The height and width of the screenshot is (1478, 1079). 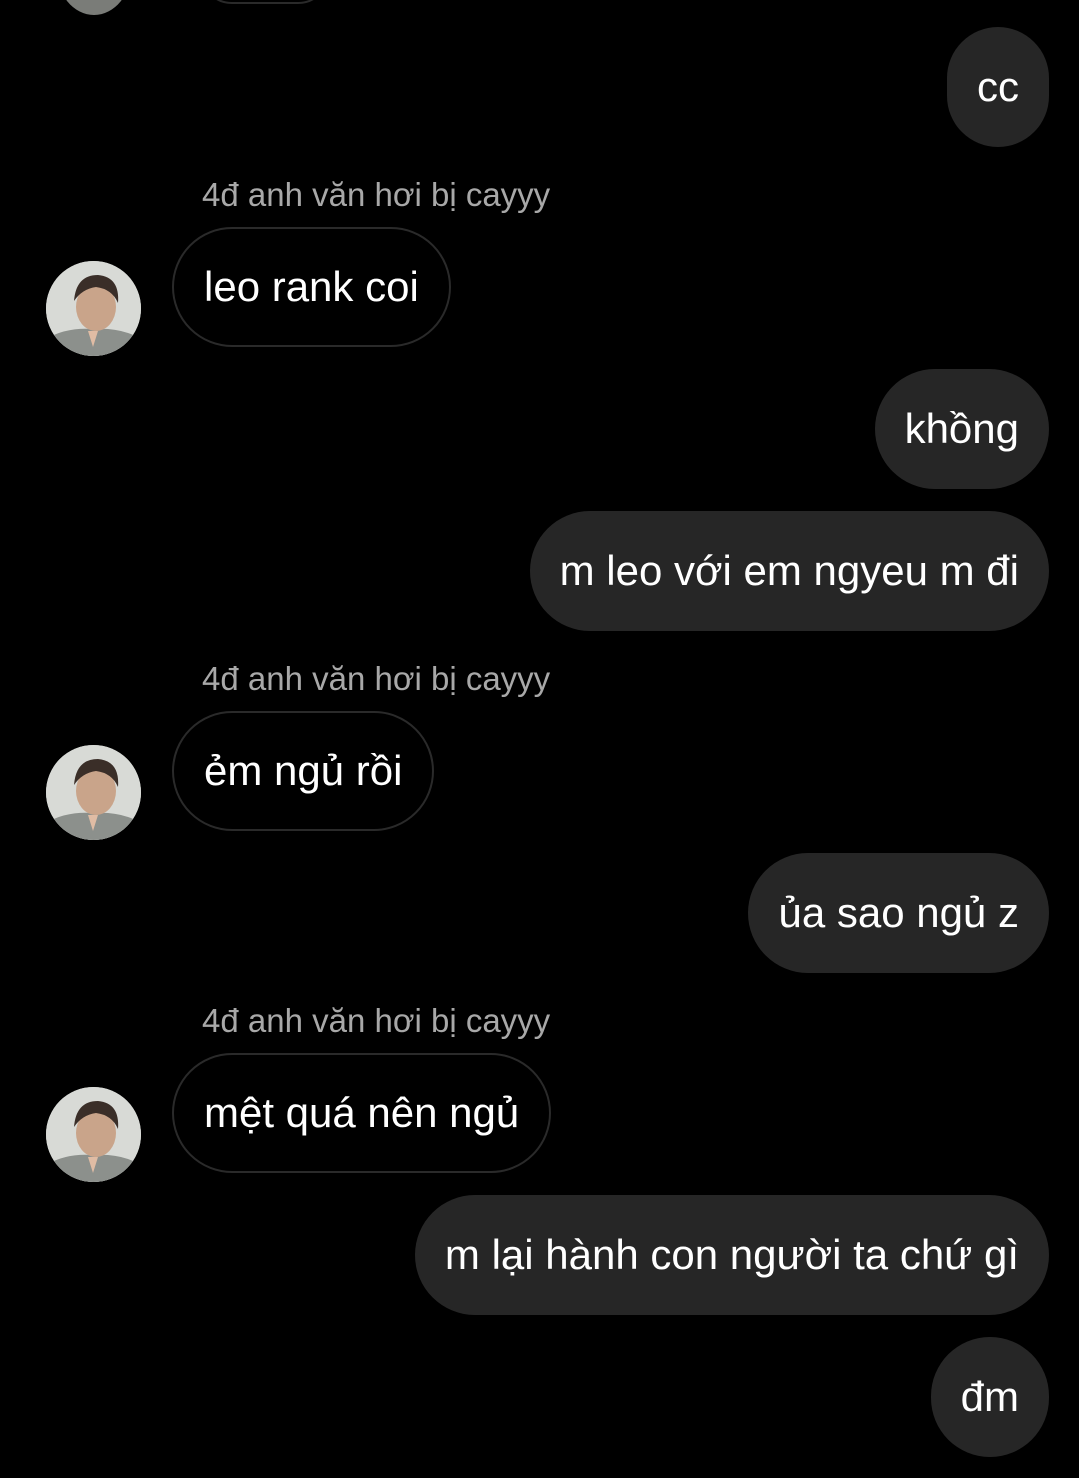 I want to click on message-text: m leo với em ngyeu m đi, so click(x=789, y=570).